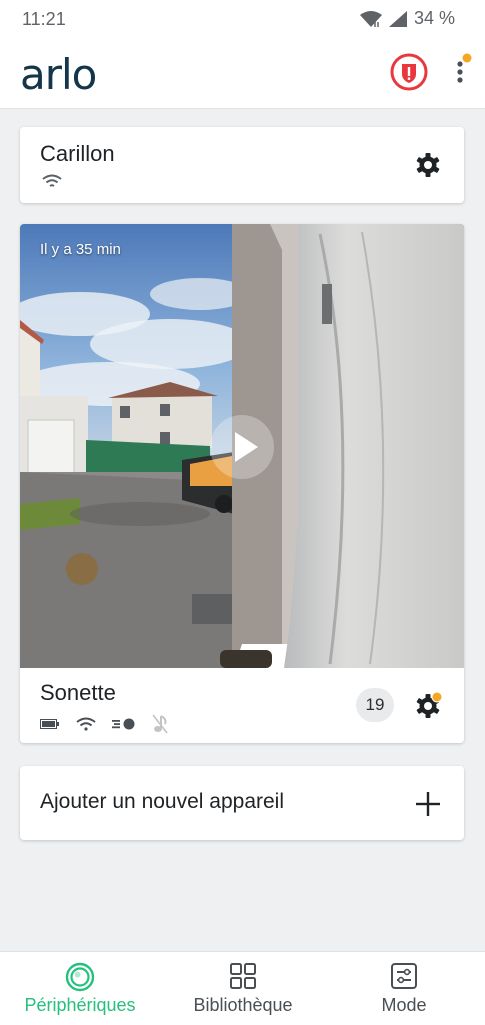 Image resolution: width=485 pixels, height=1025 pixels. What do you see at coordinates (242, 19) in the screenshot?
I see `status-bar: 11:21 34 %` at bounding box center [242, 19].